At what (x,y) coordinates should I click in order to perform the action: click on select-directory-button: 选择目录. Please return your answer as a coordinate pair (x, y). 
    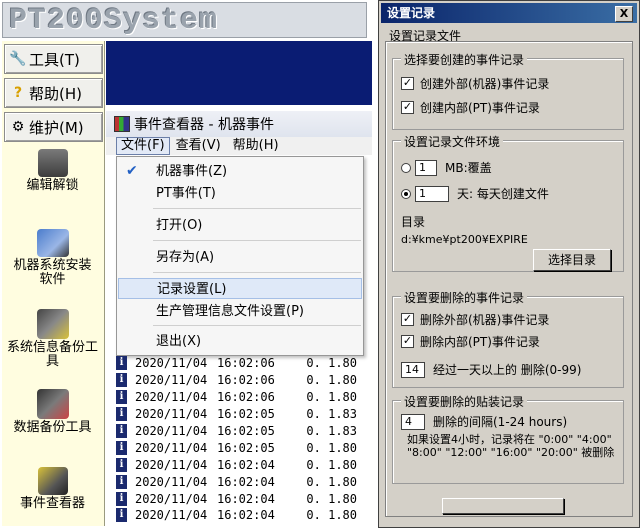
    Looking at the image, I should click on (572, 260).